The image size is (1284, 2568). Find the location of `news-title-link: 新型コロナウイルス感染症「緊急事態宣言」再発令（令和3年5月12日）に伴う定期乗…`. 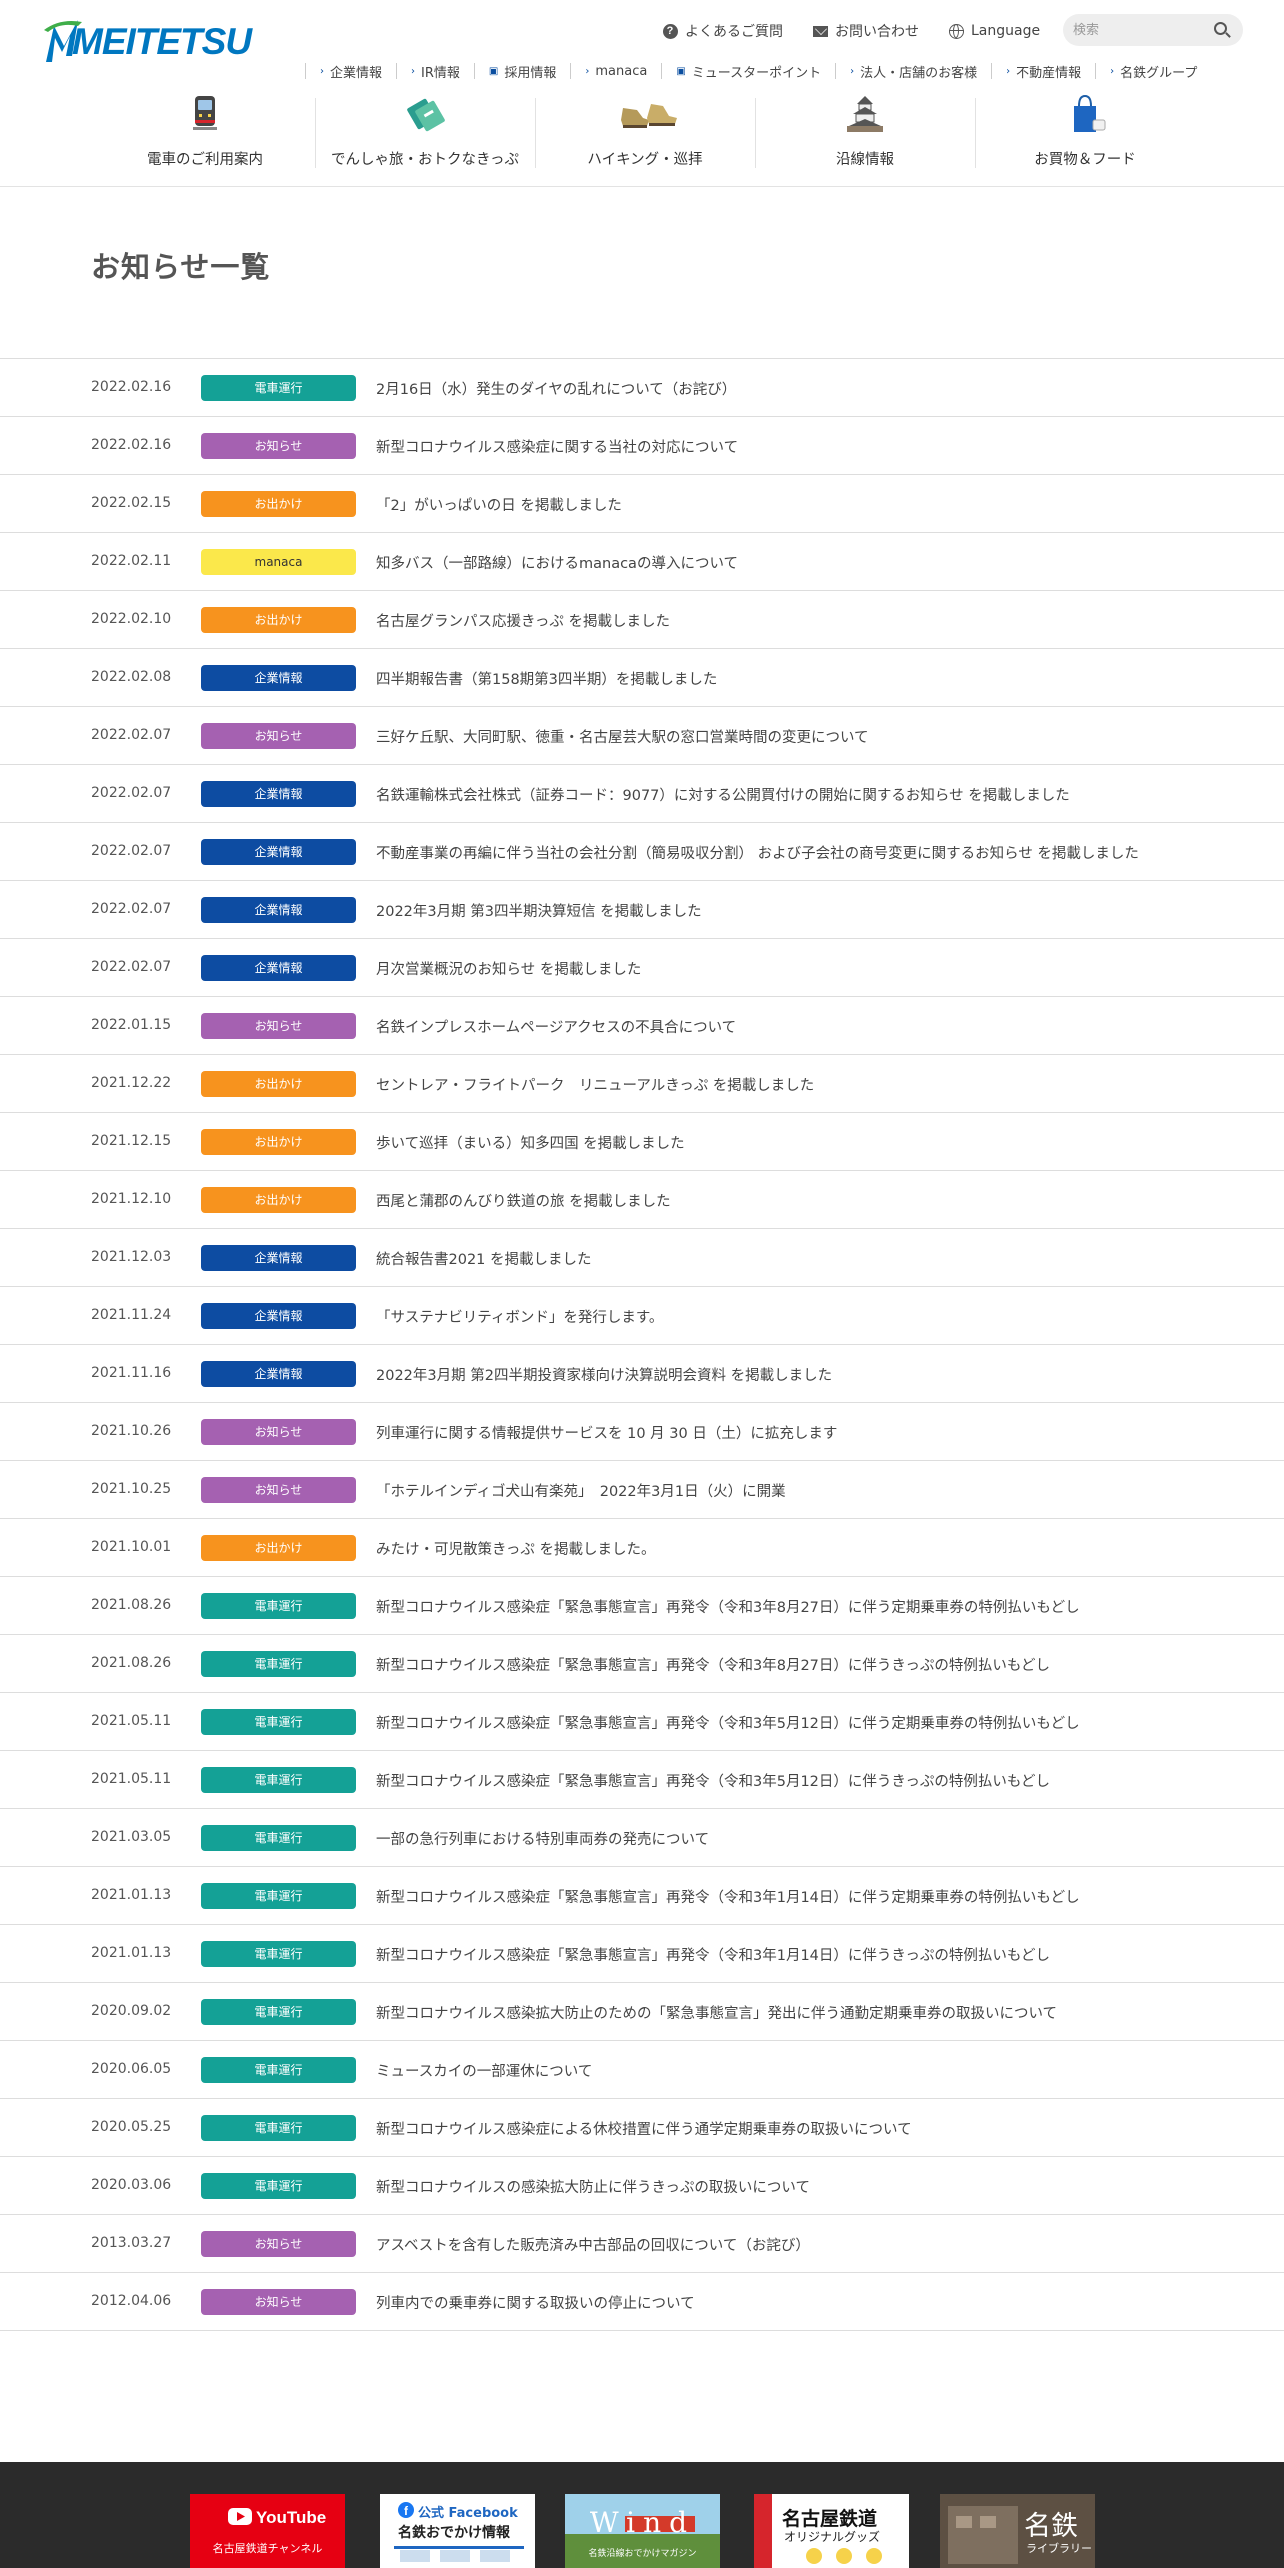

news-title-link: 新型コロナウイルス感染症「緊急事態宣言」再発令（令和3年5月12日）に伴う定期乗… is located at coordinates (728, 1722).